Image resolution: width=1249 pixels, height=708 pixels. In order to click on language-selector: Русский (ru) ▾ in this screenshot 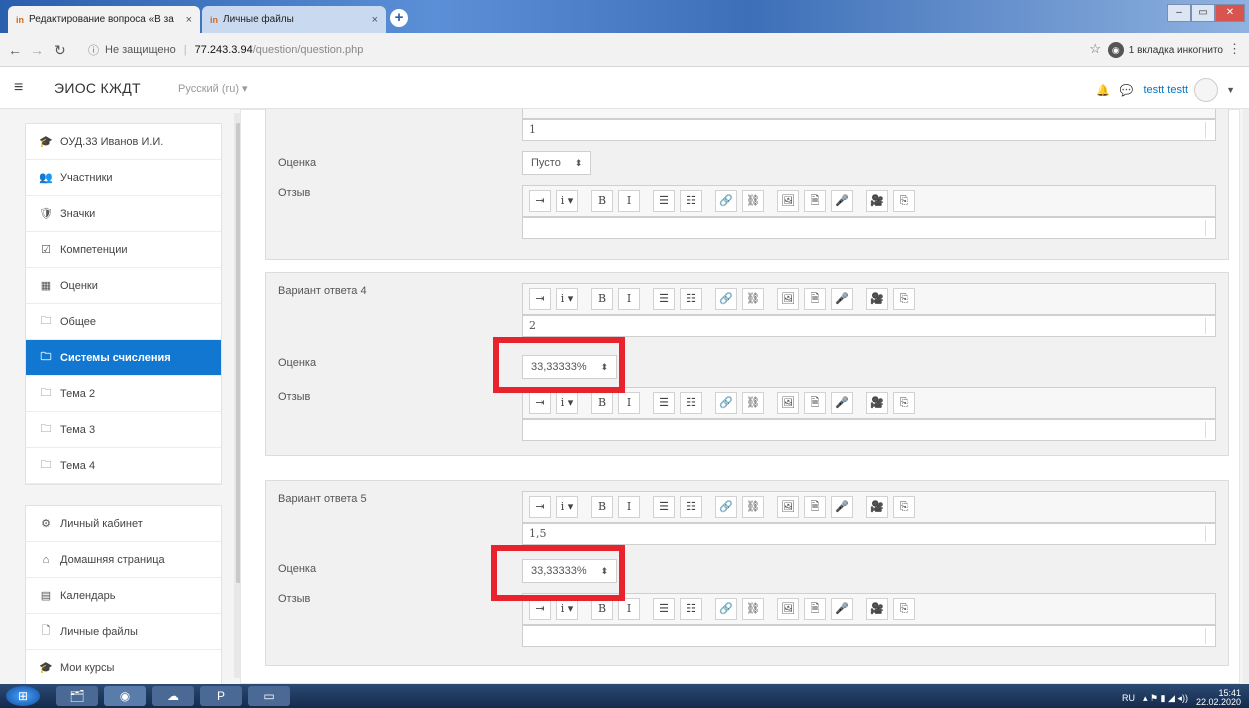, I will do `click(213, 88)`.